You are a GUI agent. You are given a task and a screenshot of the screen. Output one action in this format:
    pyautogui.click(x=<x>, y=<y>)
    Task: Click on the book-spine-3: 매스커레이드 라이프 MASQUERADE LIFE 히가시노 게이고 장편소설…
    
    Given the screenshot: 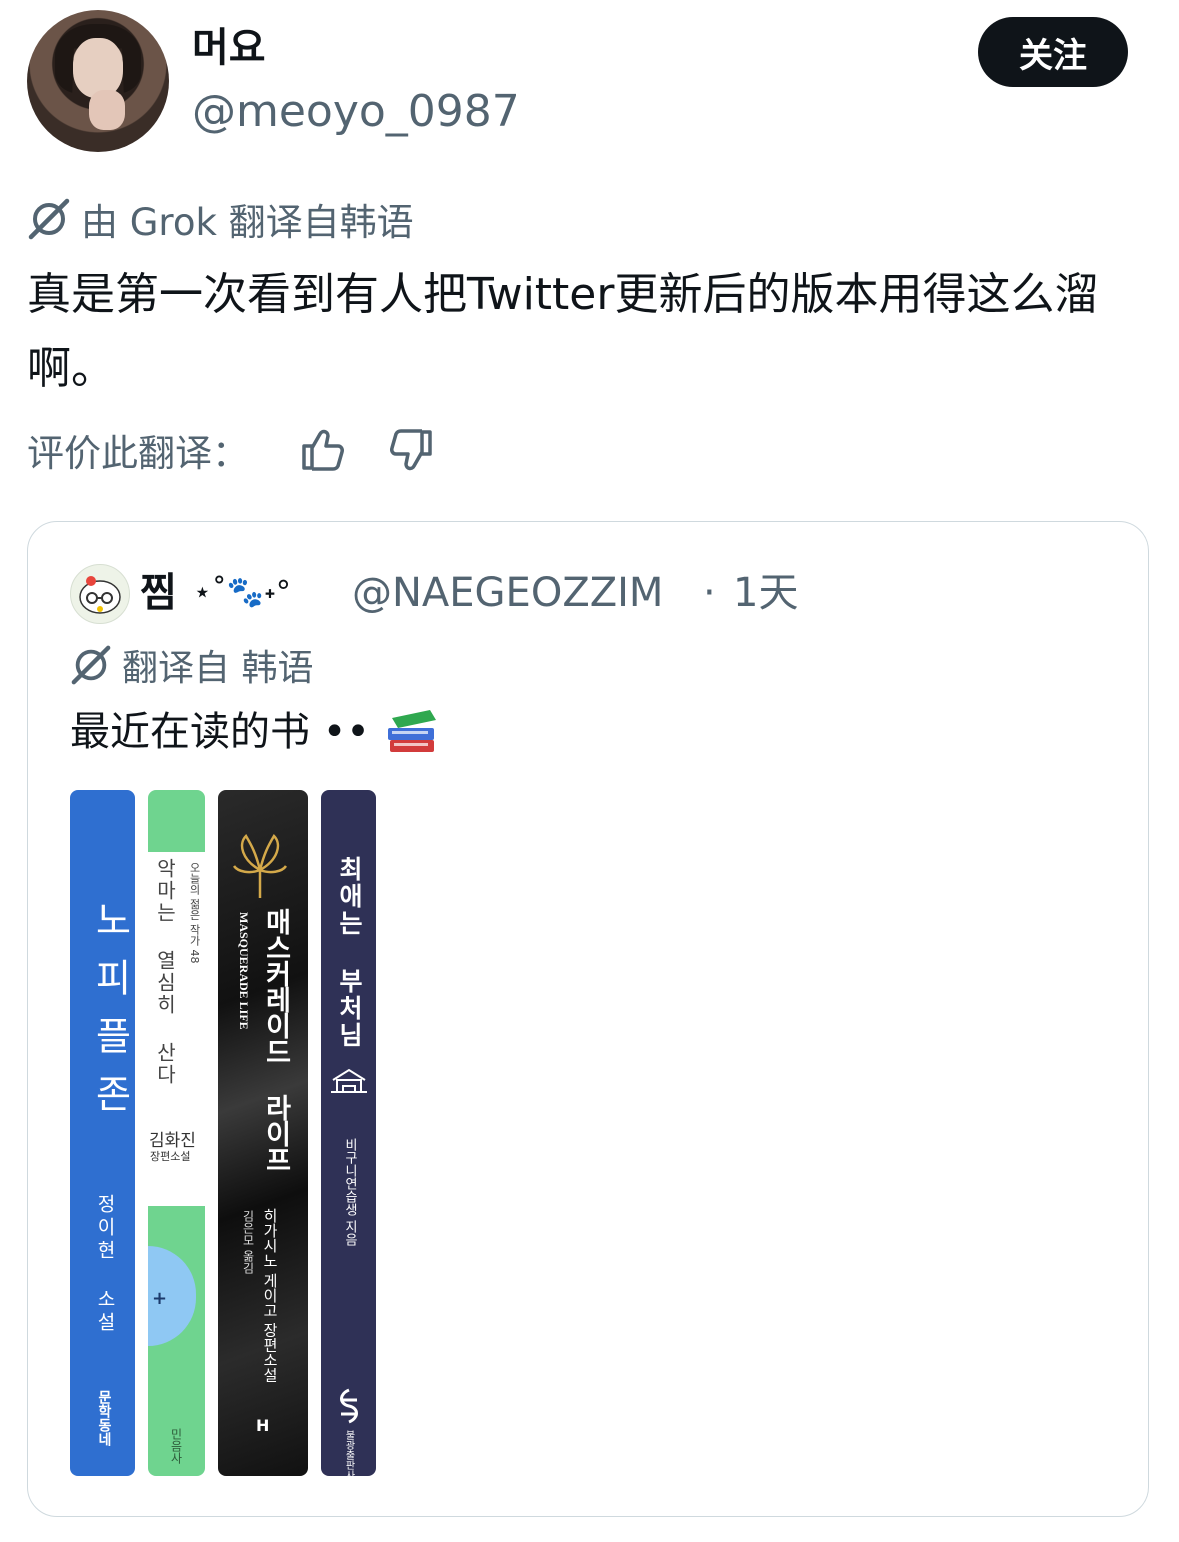 What is the action you would take?
    pyautogui.click(x=263, y=1133)
    